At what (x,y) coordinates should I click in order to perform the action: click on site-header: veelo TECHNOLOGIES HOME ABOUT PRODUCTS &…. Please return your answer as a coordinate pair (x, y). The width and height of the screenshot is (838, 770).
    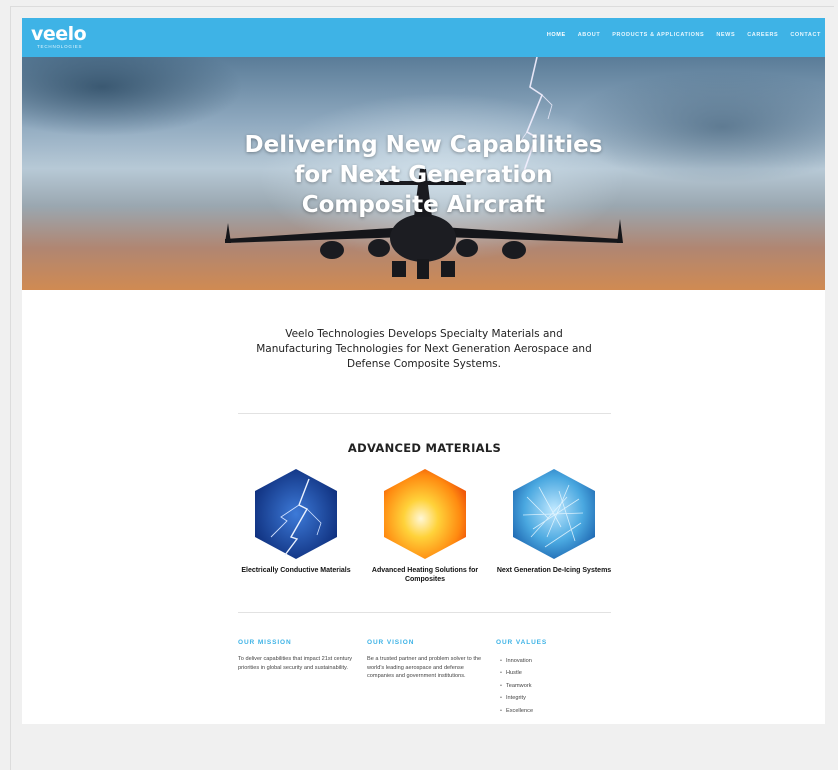
    Looking at the image, I should click on (423, 37).